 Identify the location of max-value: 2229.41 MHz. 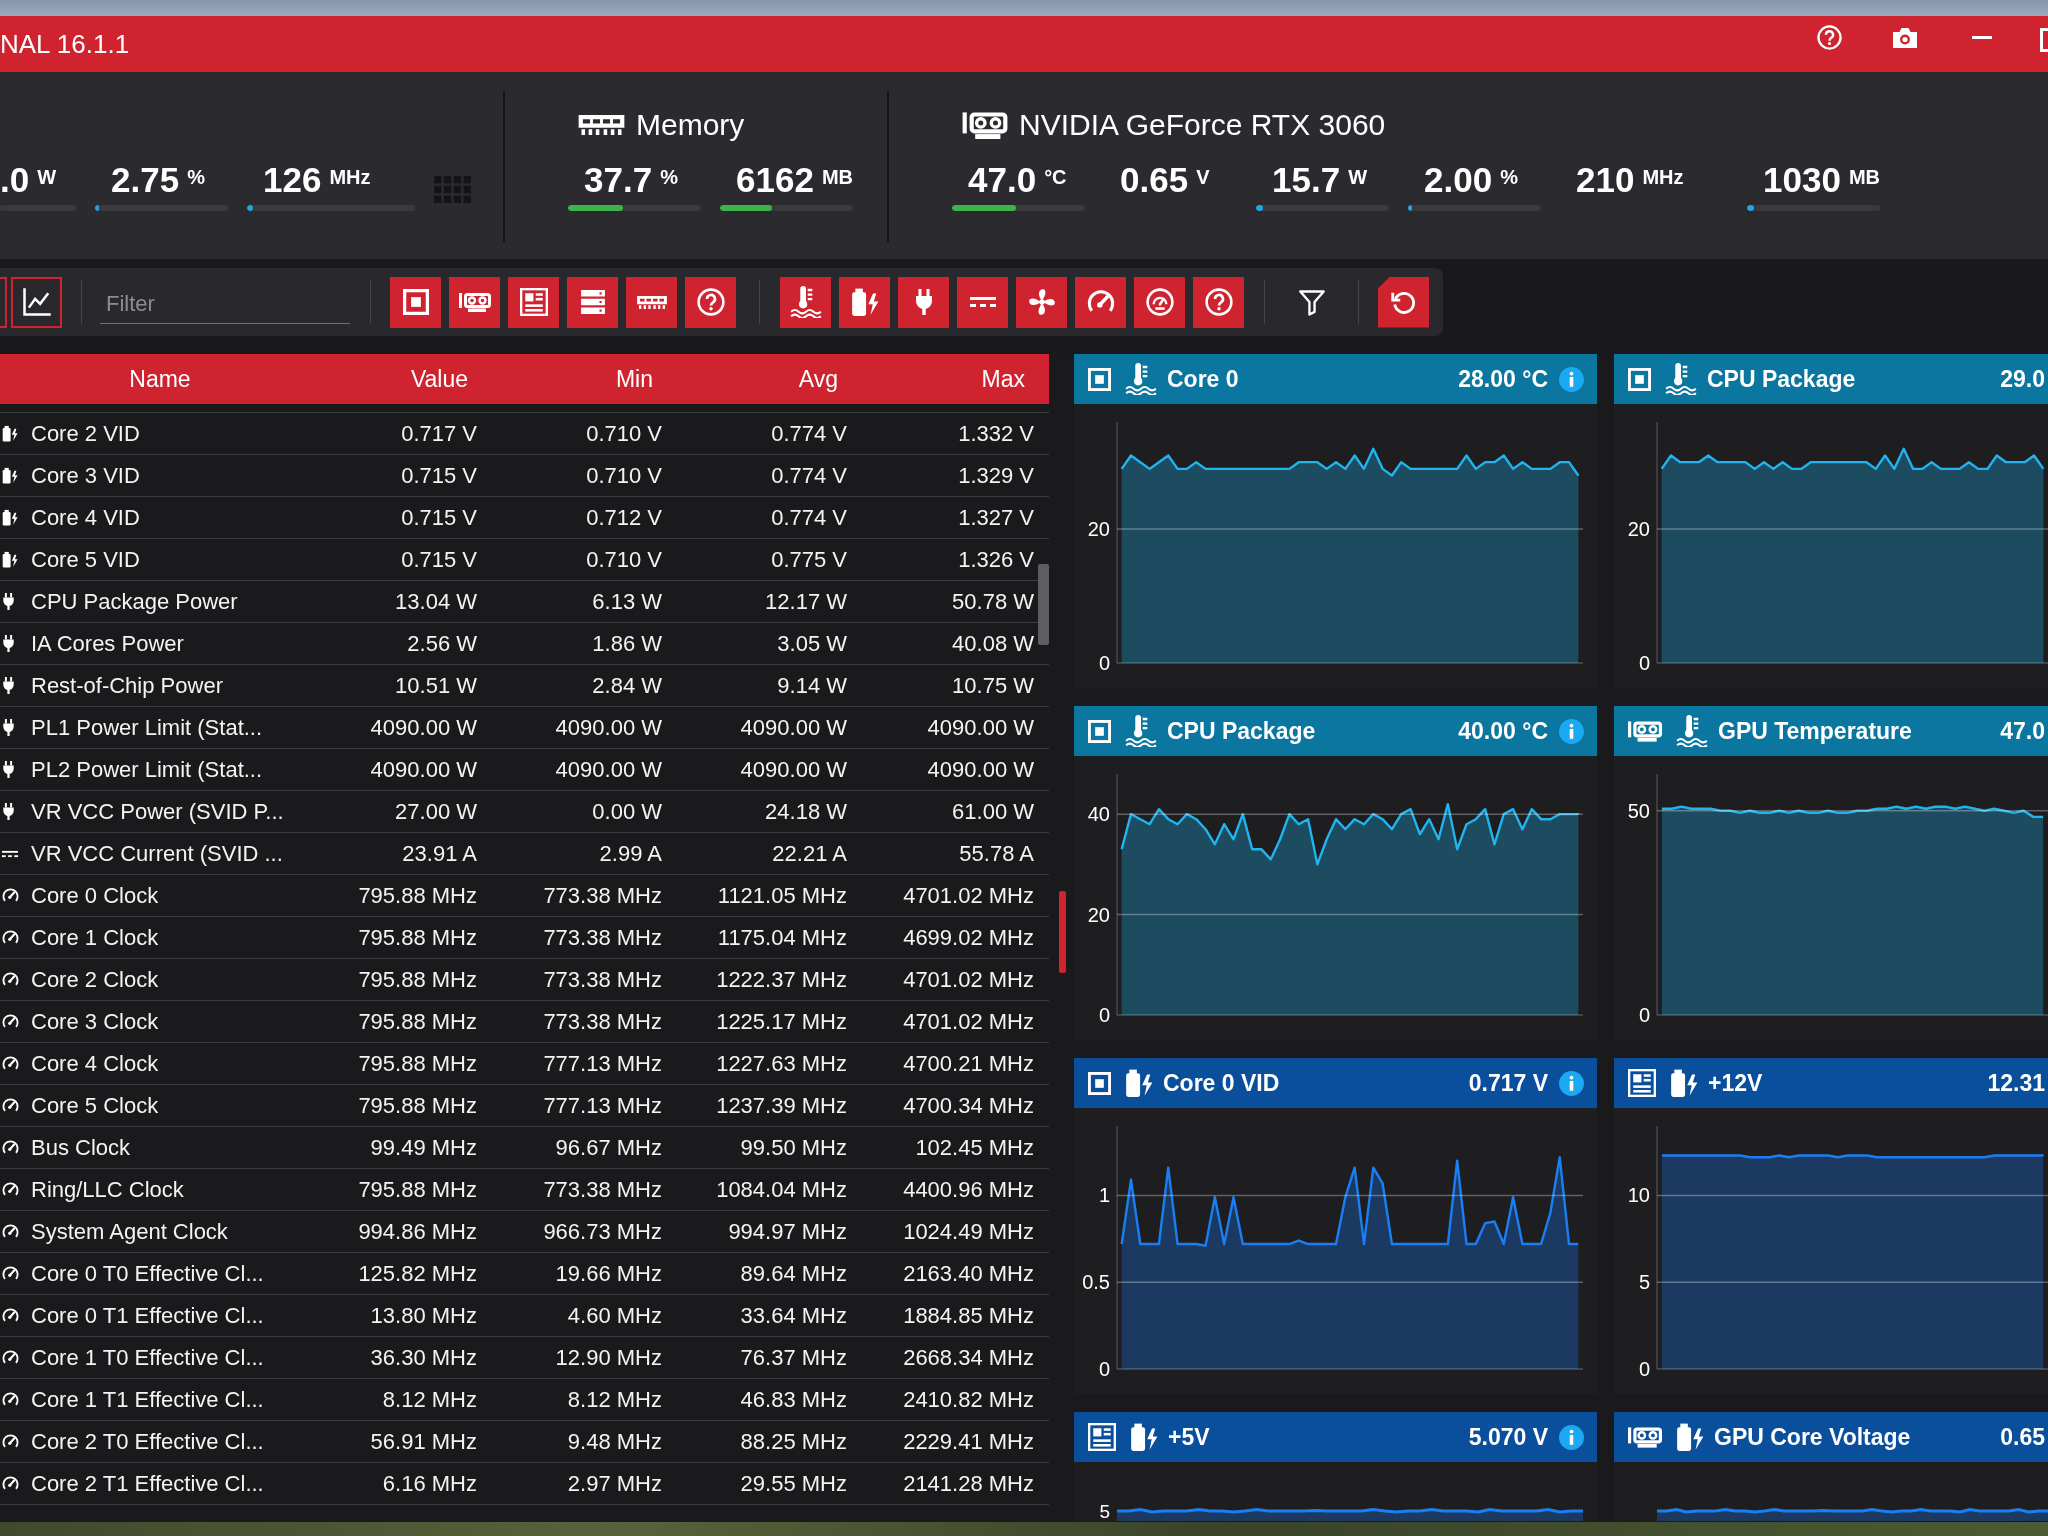
(968, 1441).